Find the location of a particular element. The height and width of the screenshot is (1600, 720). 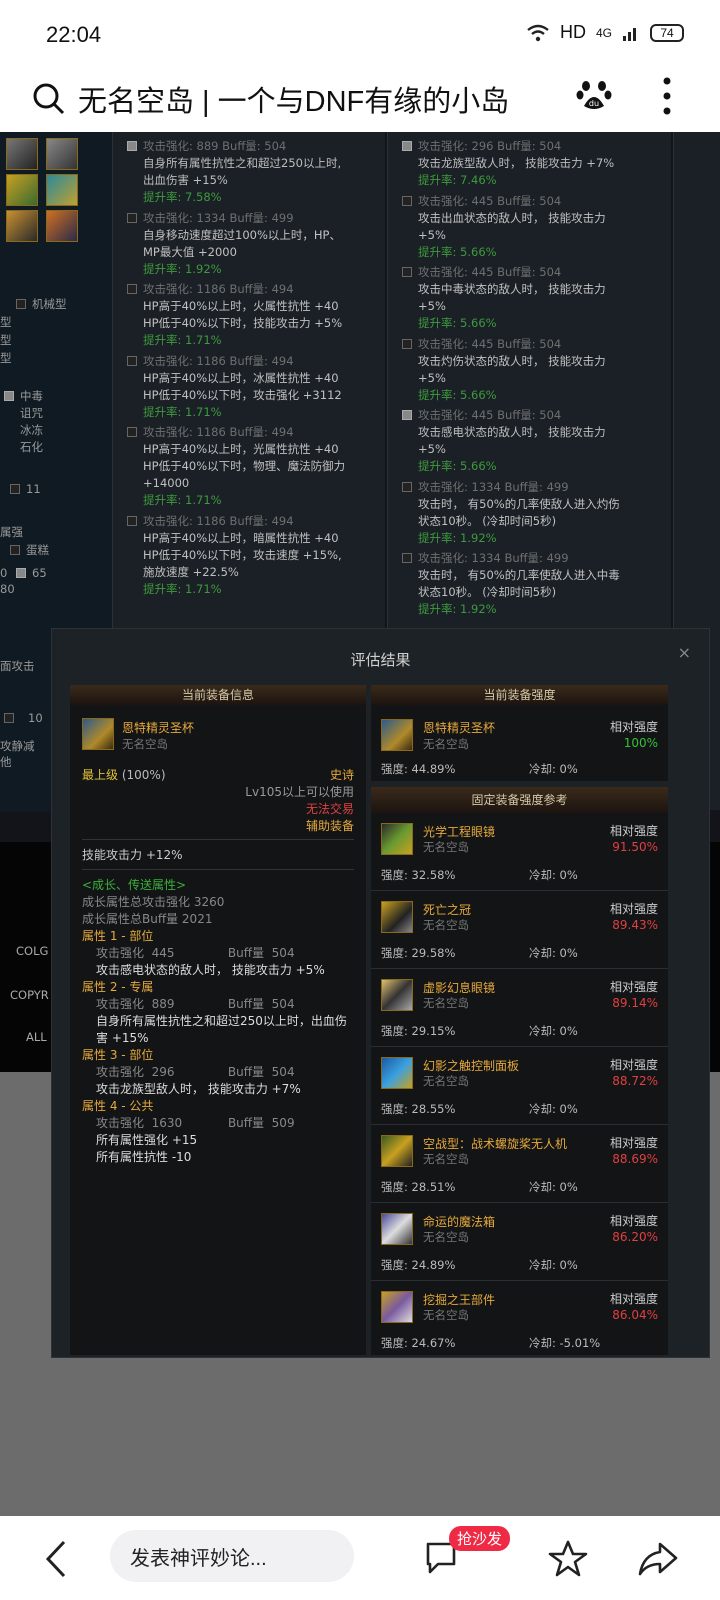

strength-value: 强度: 24.89% is located at coordinates (418, 1265).